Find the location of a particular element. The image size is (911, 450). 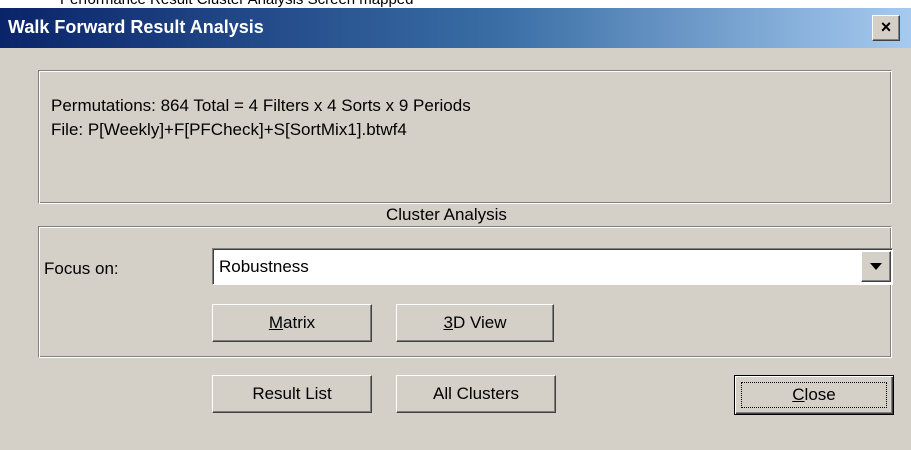

3d-view-mnemonic: 3 is located at coordinates (448, 322).